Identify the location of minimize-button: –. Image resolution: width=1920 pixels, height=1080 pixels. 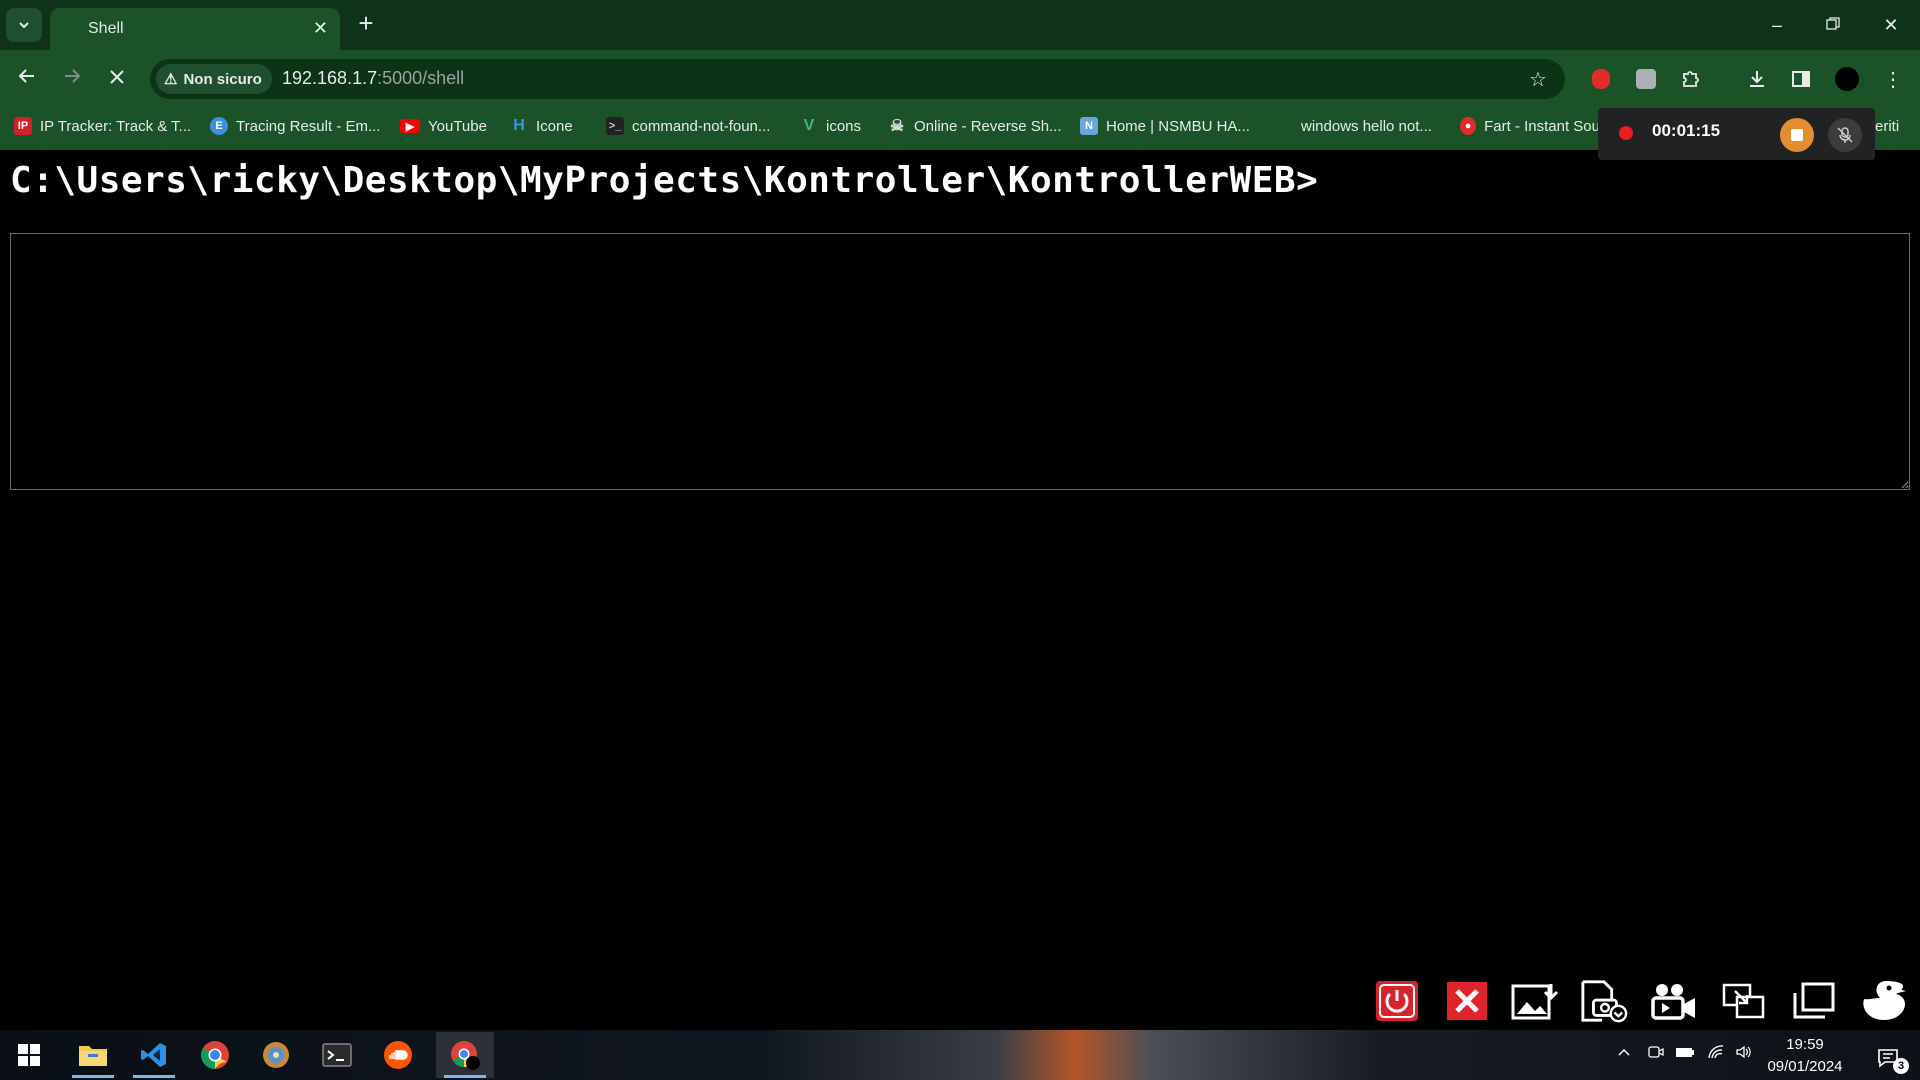
(1777, 25).